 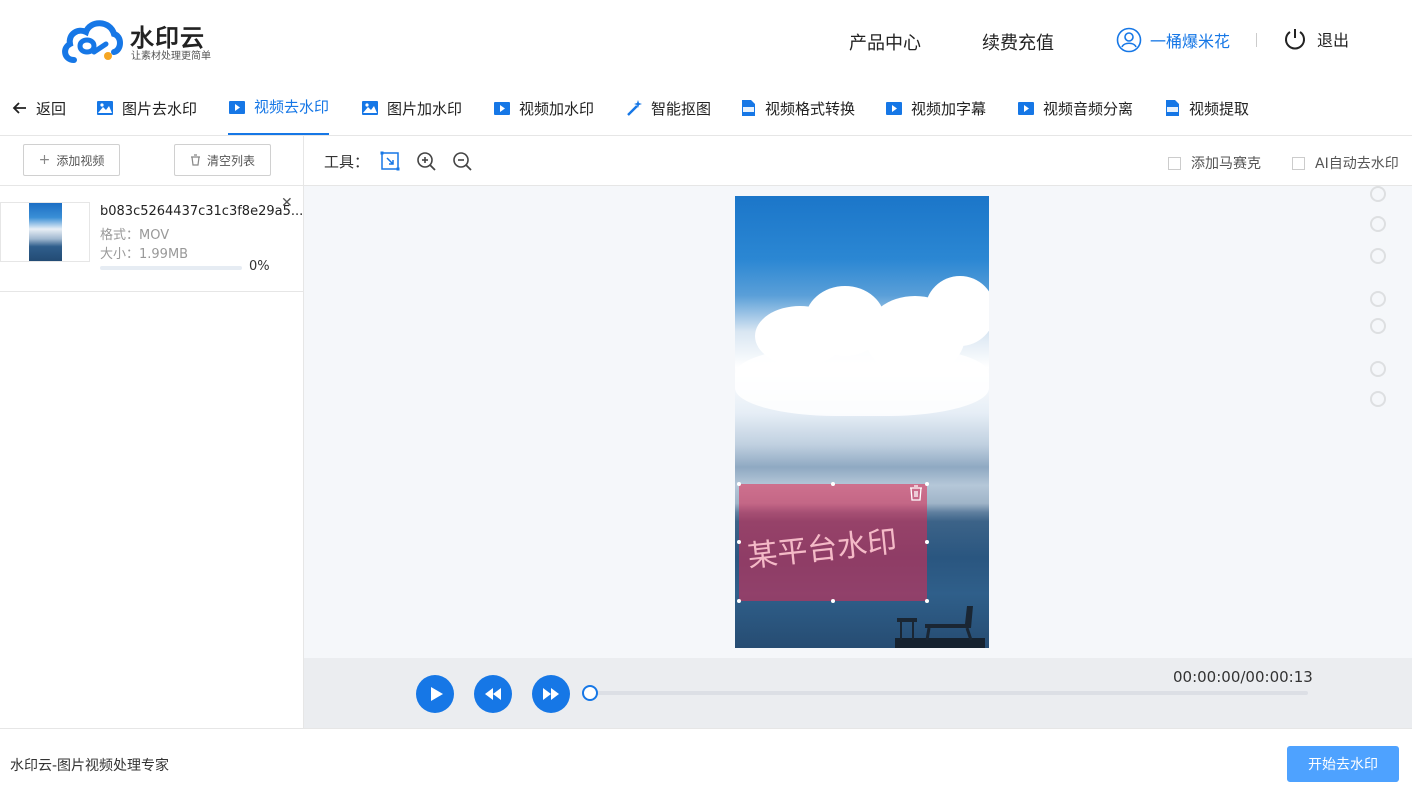 What do you see at coordinates (92, 41) in the screenshot?
I see `cloud-logo-icon` at bounding box center [92, 41].